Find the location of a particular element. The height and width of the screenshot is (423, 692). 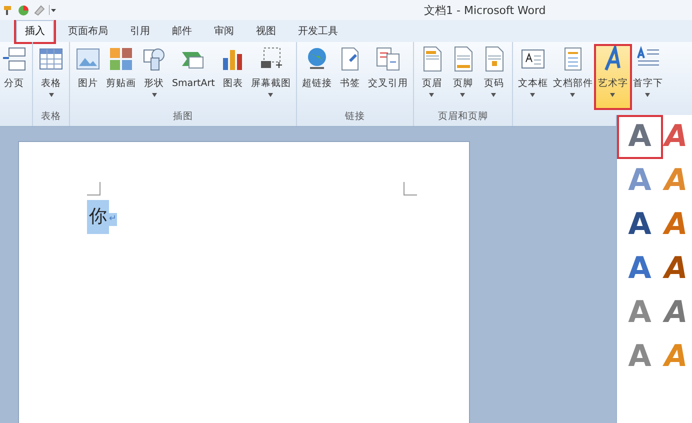

cross-reference-icon is located at coordinates (387, 59).